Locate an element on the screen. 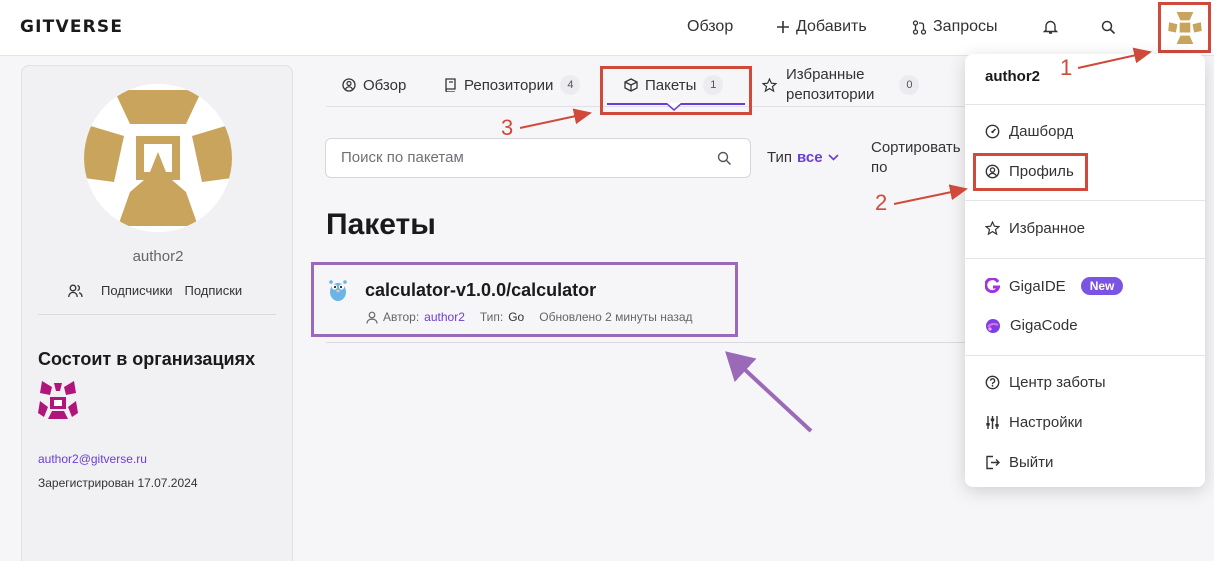 This screenshot has width=1214, height=561. bell-icon is located at coordinates (1050, 27).